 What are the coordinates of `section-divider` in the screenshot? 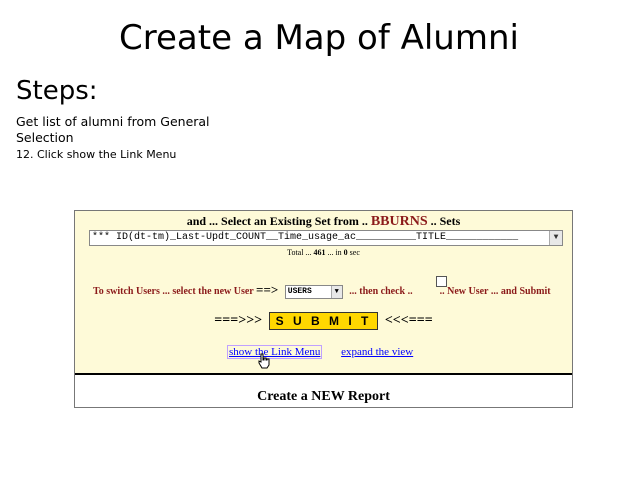 It's located at (323, 374).